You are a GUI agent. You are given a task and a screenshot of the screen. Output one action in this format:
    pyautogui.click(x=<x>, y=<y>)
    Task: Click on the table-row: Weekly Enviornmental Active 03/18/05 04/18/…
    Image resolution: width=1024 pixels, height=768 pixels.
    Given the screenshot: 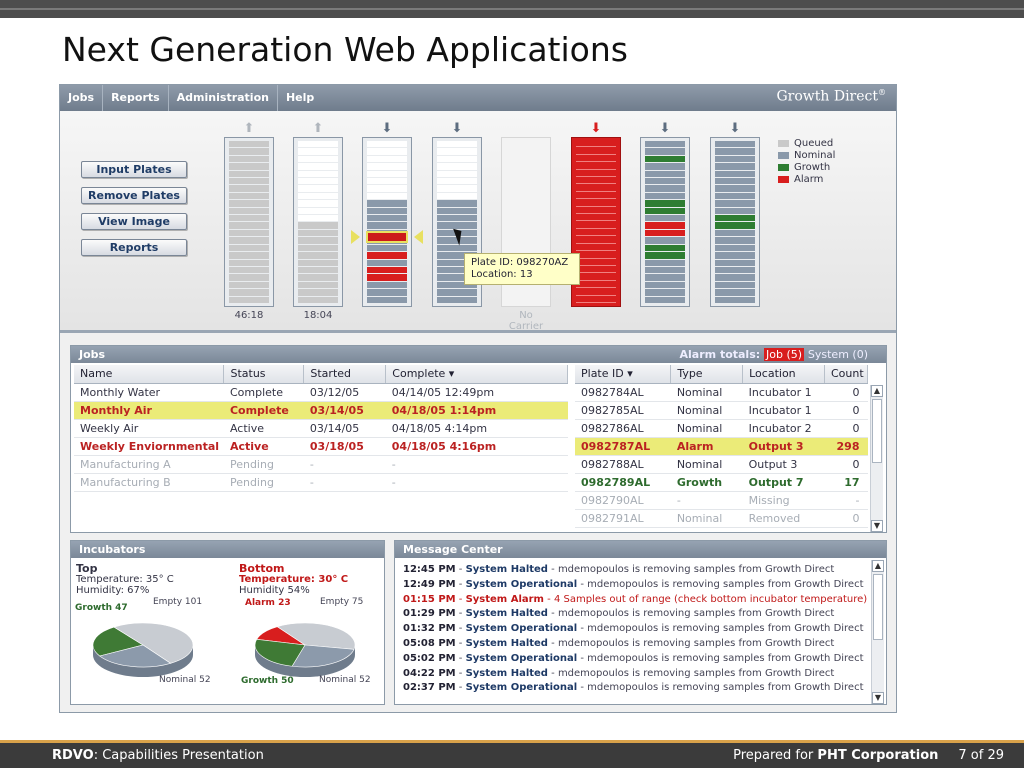 What is the action you would take?
    pyautogui.click(x=321, y=446)
    